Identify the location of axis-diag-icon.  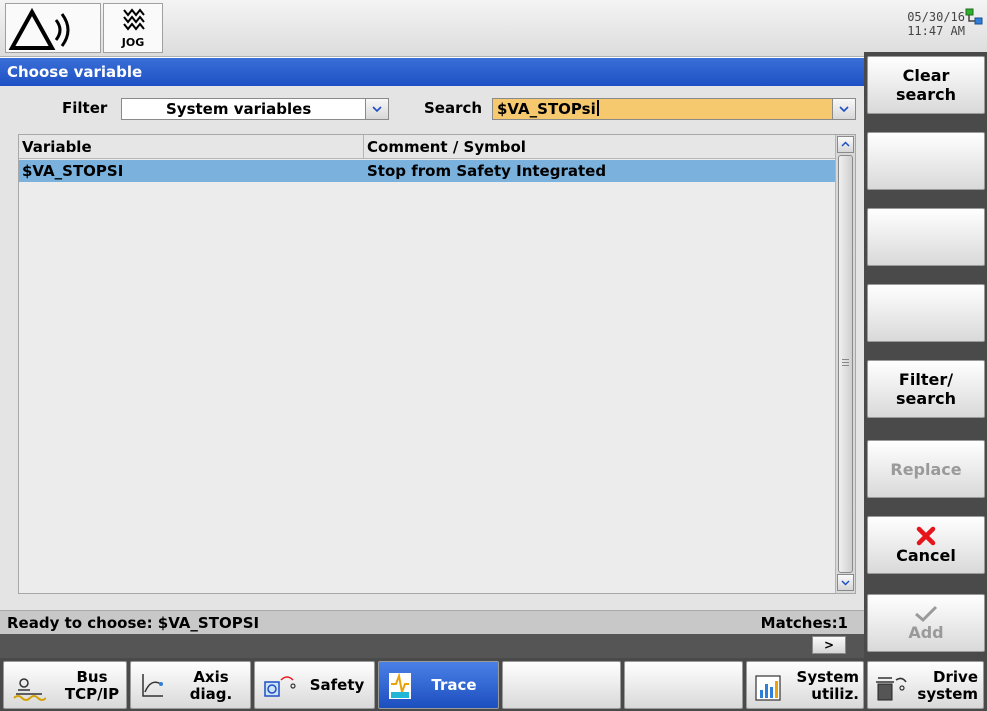
(152, 685).